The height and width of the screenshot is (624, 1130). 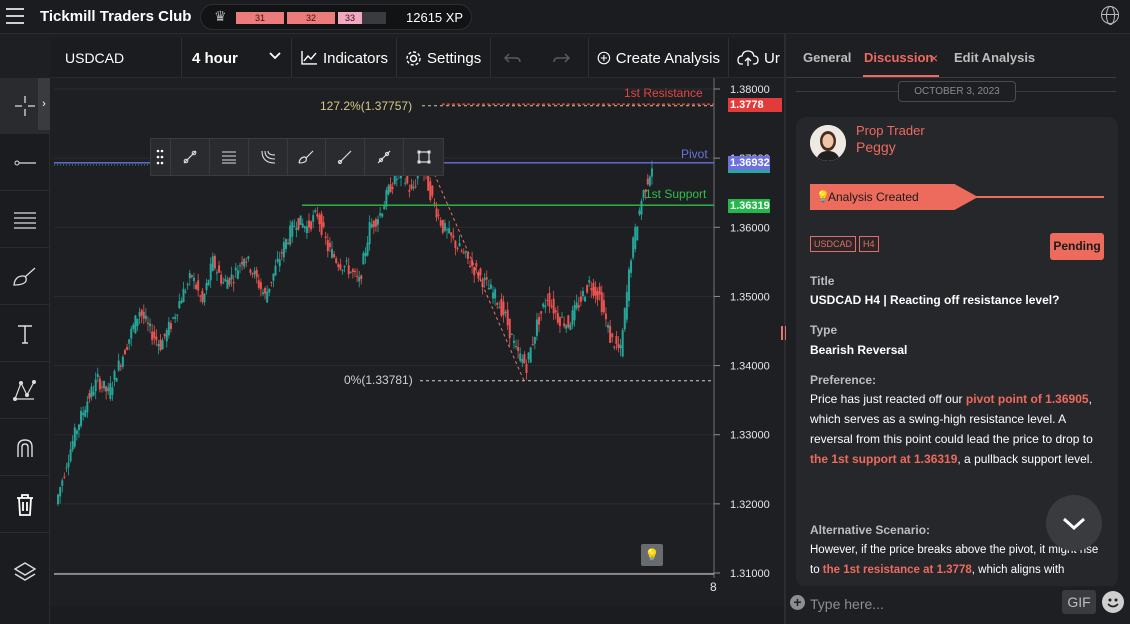 What do you see at coordinates (750, 574) in the screenshot?
I see `y-tick-label: 1.31000` at bounding box center [750, 574].